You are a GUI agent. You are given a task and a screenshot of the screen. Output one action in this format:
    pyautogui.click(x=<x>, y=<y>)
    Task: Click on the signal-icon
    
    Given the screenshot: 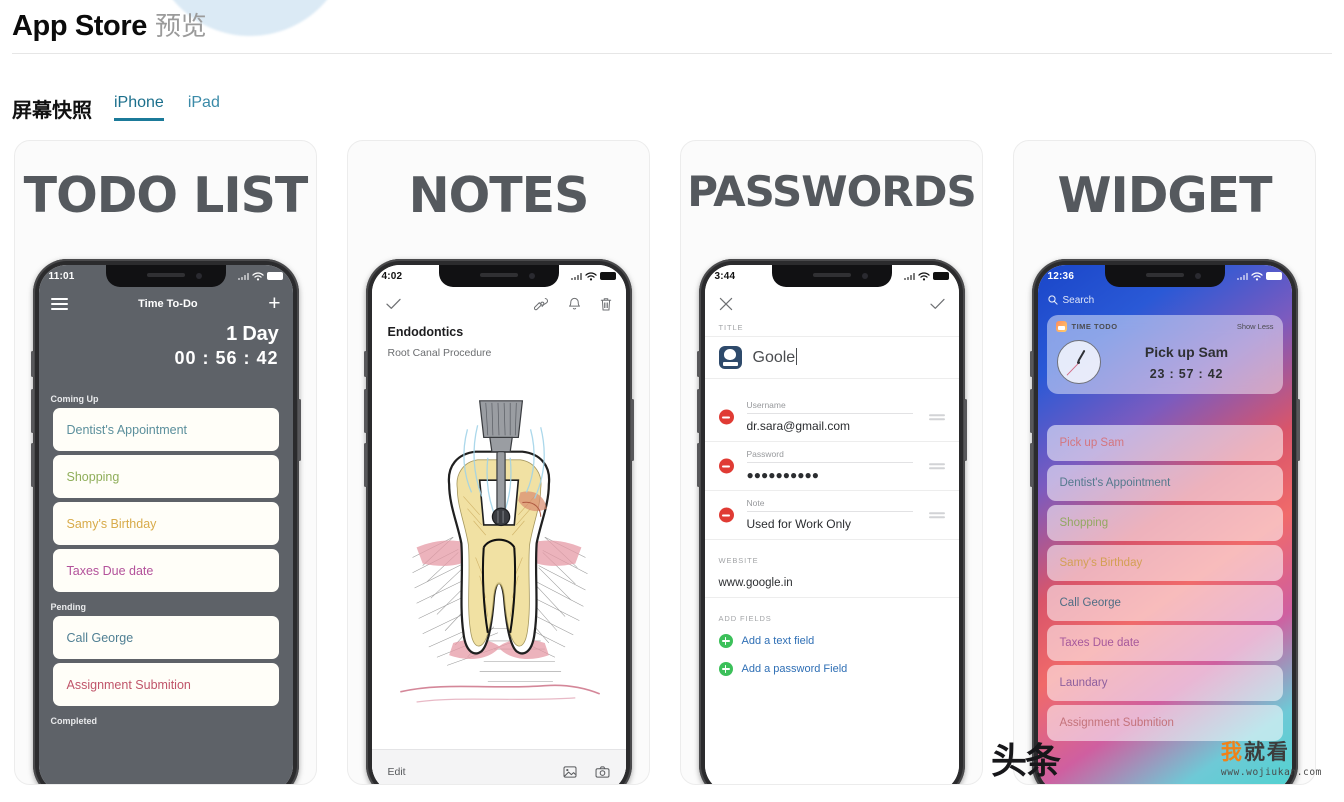 What is the action you would take?
    pyautogui.click(x=909, y=276)
    